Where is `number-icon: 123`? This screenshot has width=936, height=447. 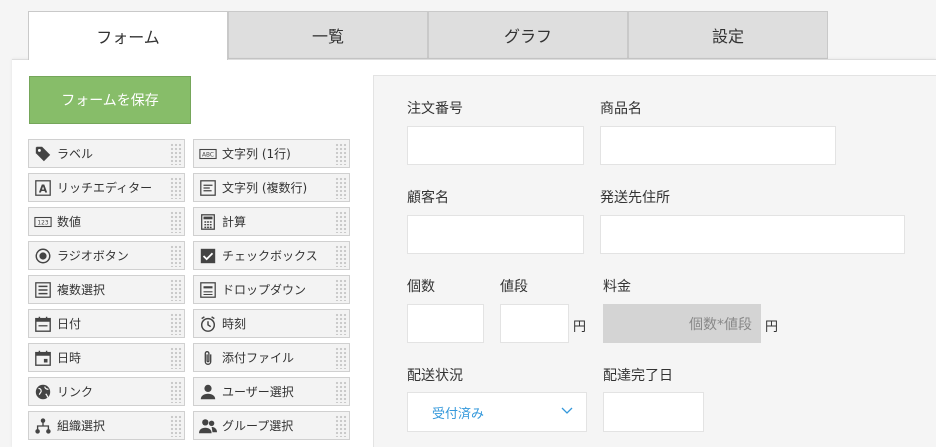 number-icon: 123 is located at coordinates (43, 221).